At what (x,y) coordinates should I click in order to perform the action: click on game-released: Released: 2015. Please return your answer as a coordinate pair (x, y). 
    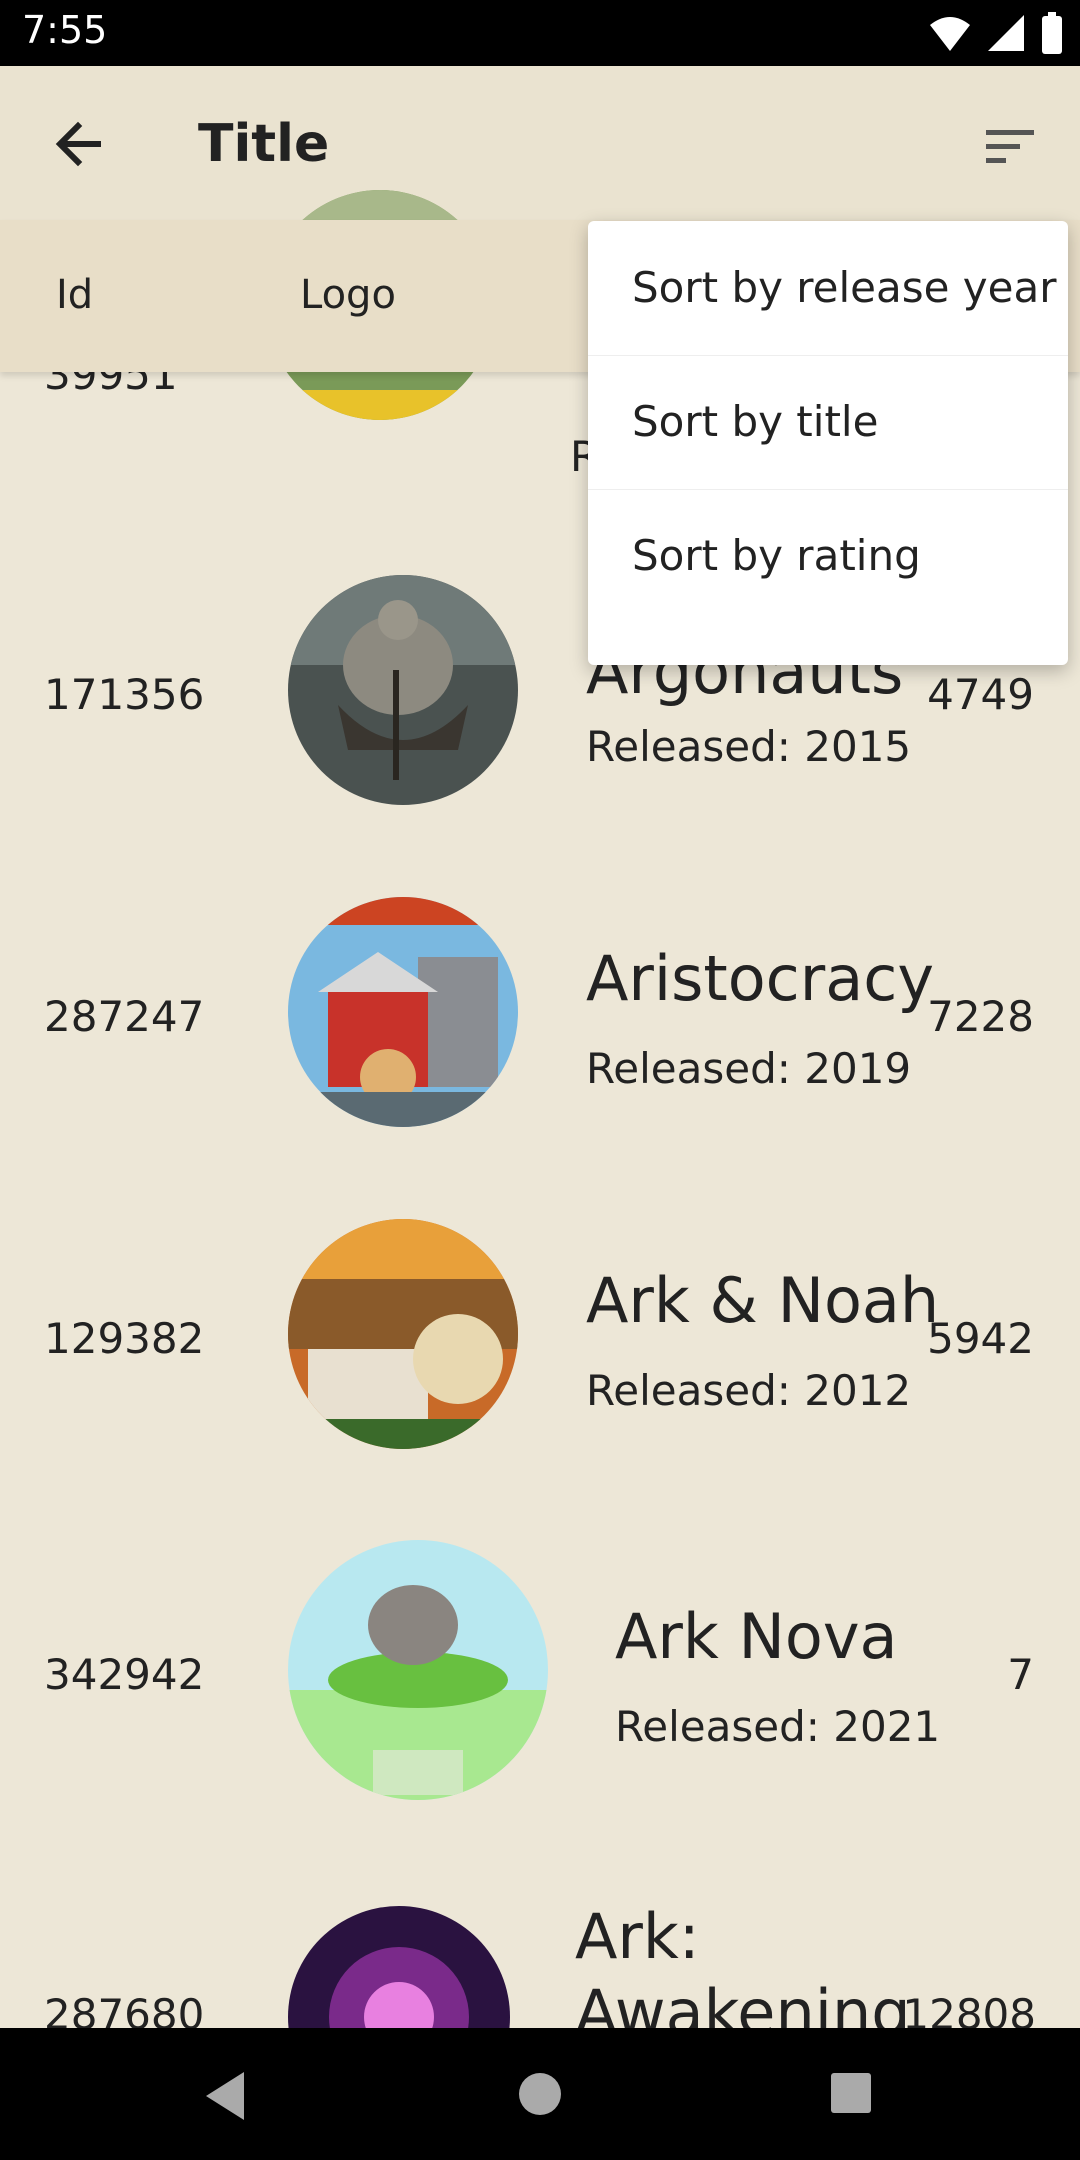
    Looking at the image, I should click on (749, 746).